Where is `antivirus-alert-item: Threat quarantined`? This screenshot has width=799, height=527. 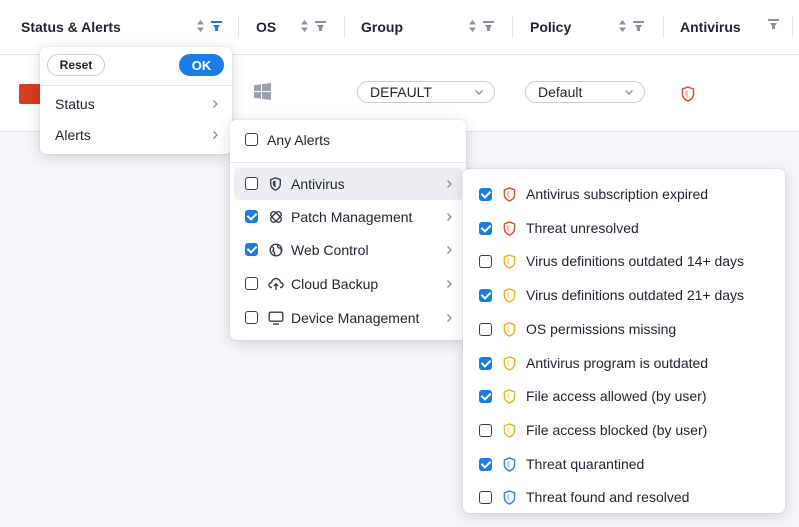 antivirus-alert-item: Threat quarantined is located at coordinates (624, 464).